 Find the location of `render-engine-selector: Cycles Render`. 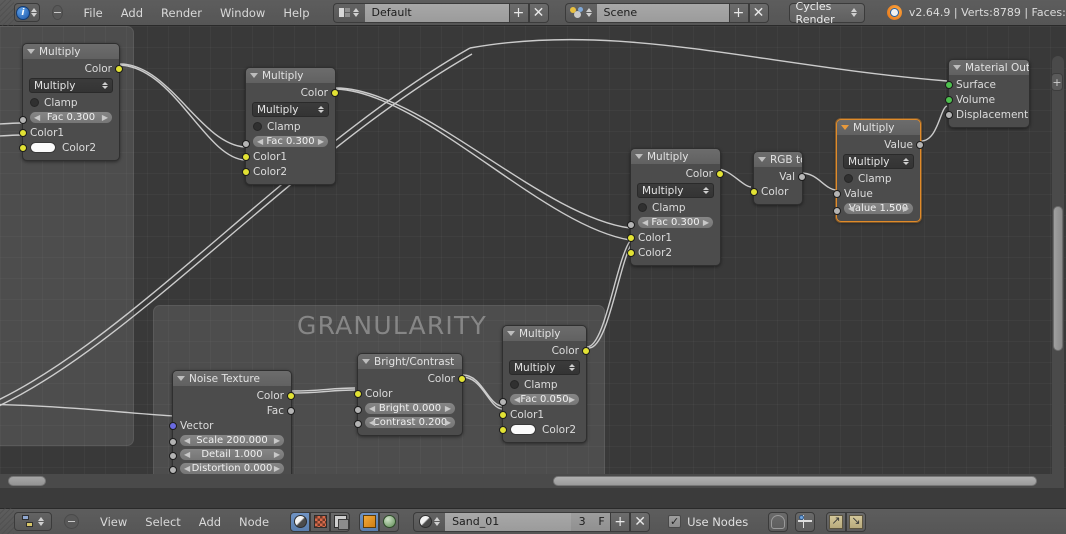

render-engine-selector: Cycles Render is located at coordinates (826, 13).